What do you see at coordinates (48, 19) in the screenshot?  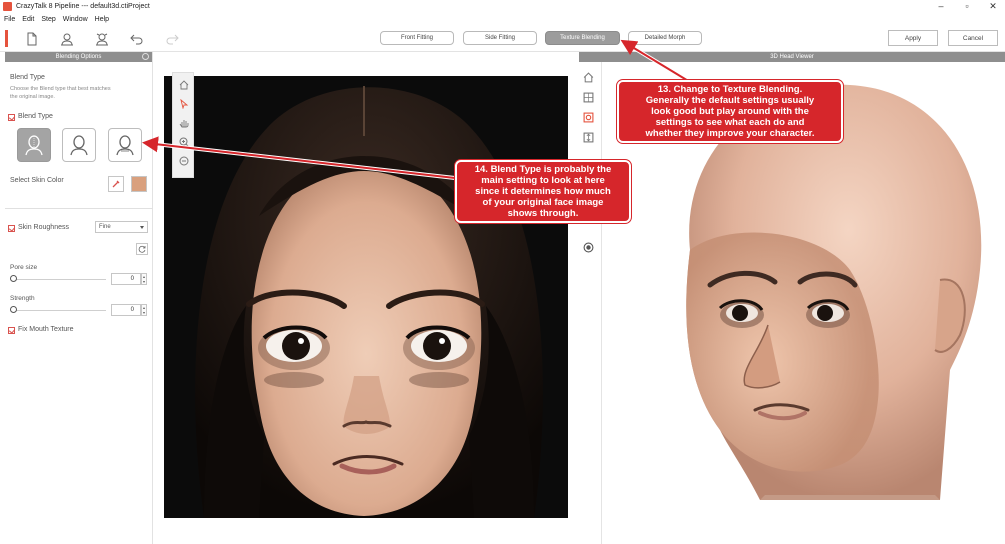 I see `menu-step: Step` at bounding box center [48, 19].